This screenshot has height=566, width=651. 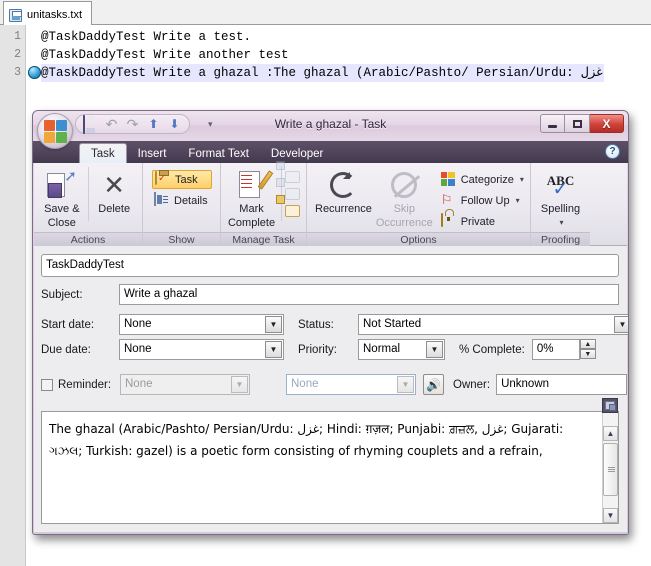 I want to click on tab-developer: Developer, so click(x=297, y=153).